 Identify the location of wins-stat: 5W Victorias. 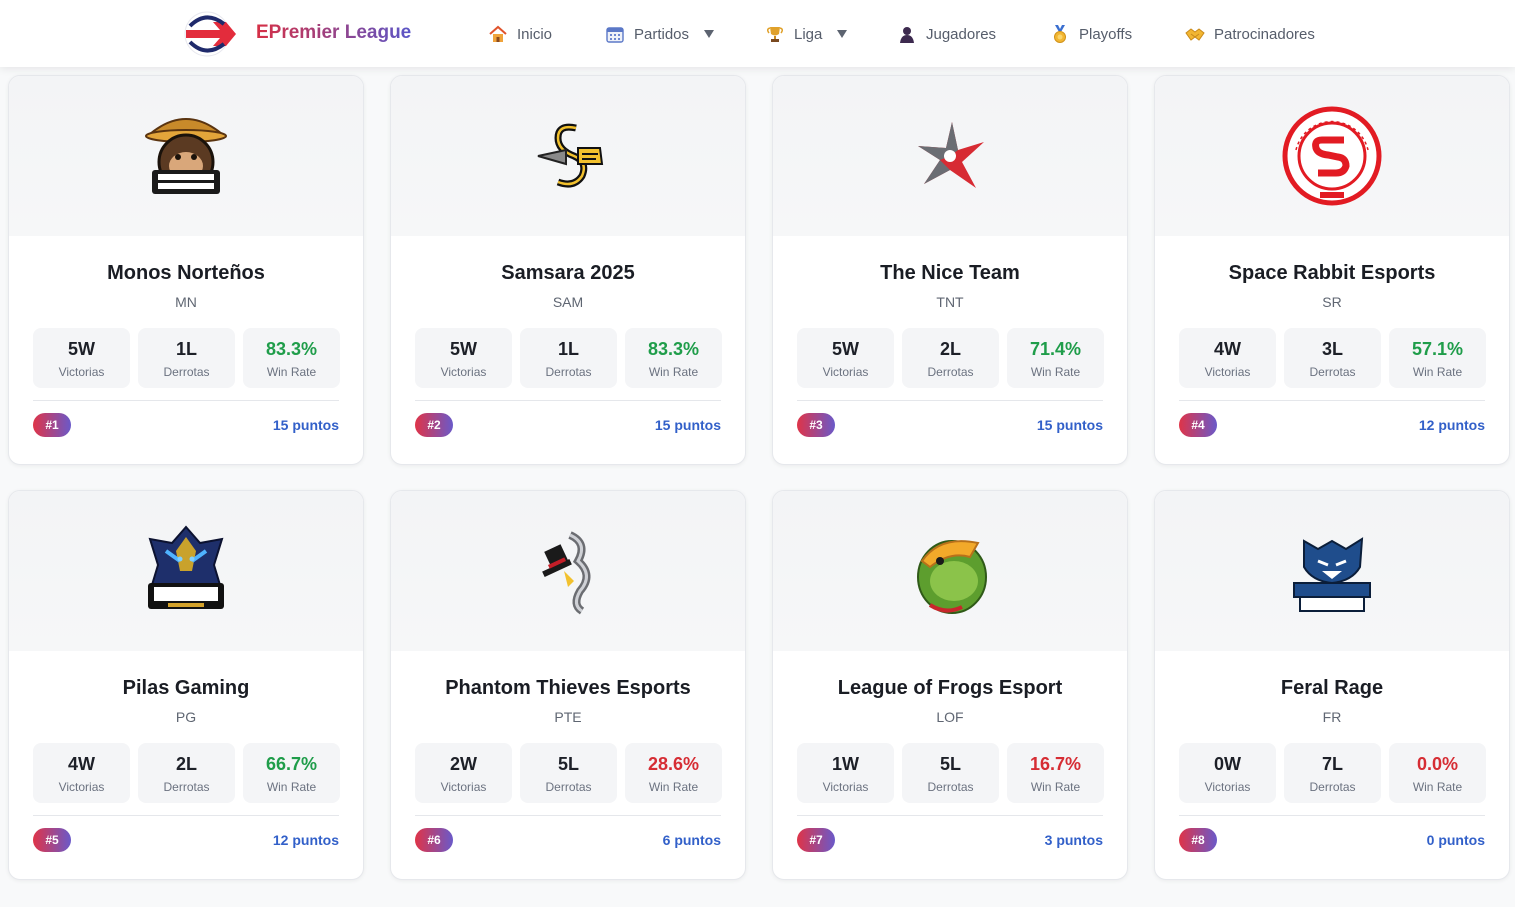
(463, 358).